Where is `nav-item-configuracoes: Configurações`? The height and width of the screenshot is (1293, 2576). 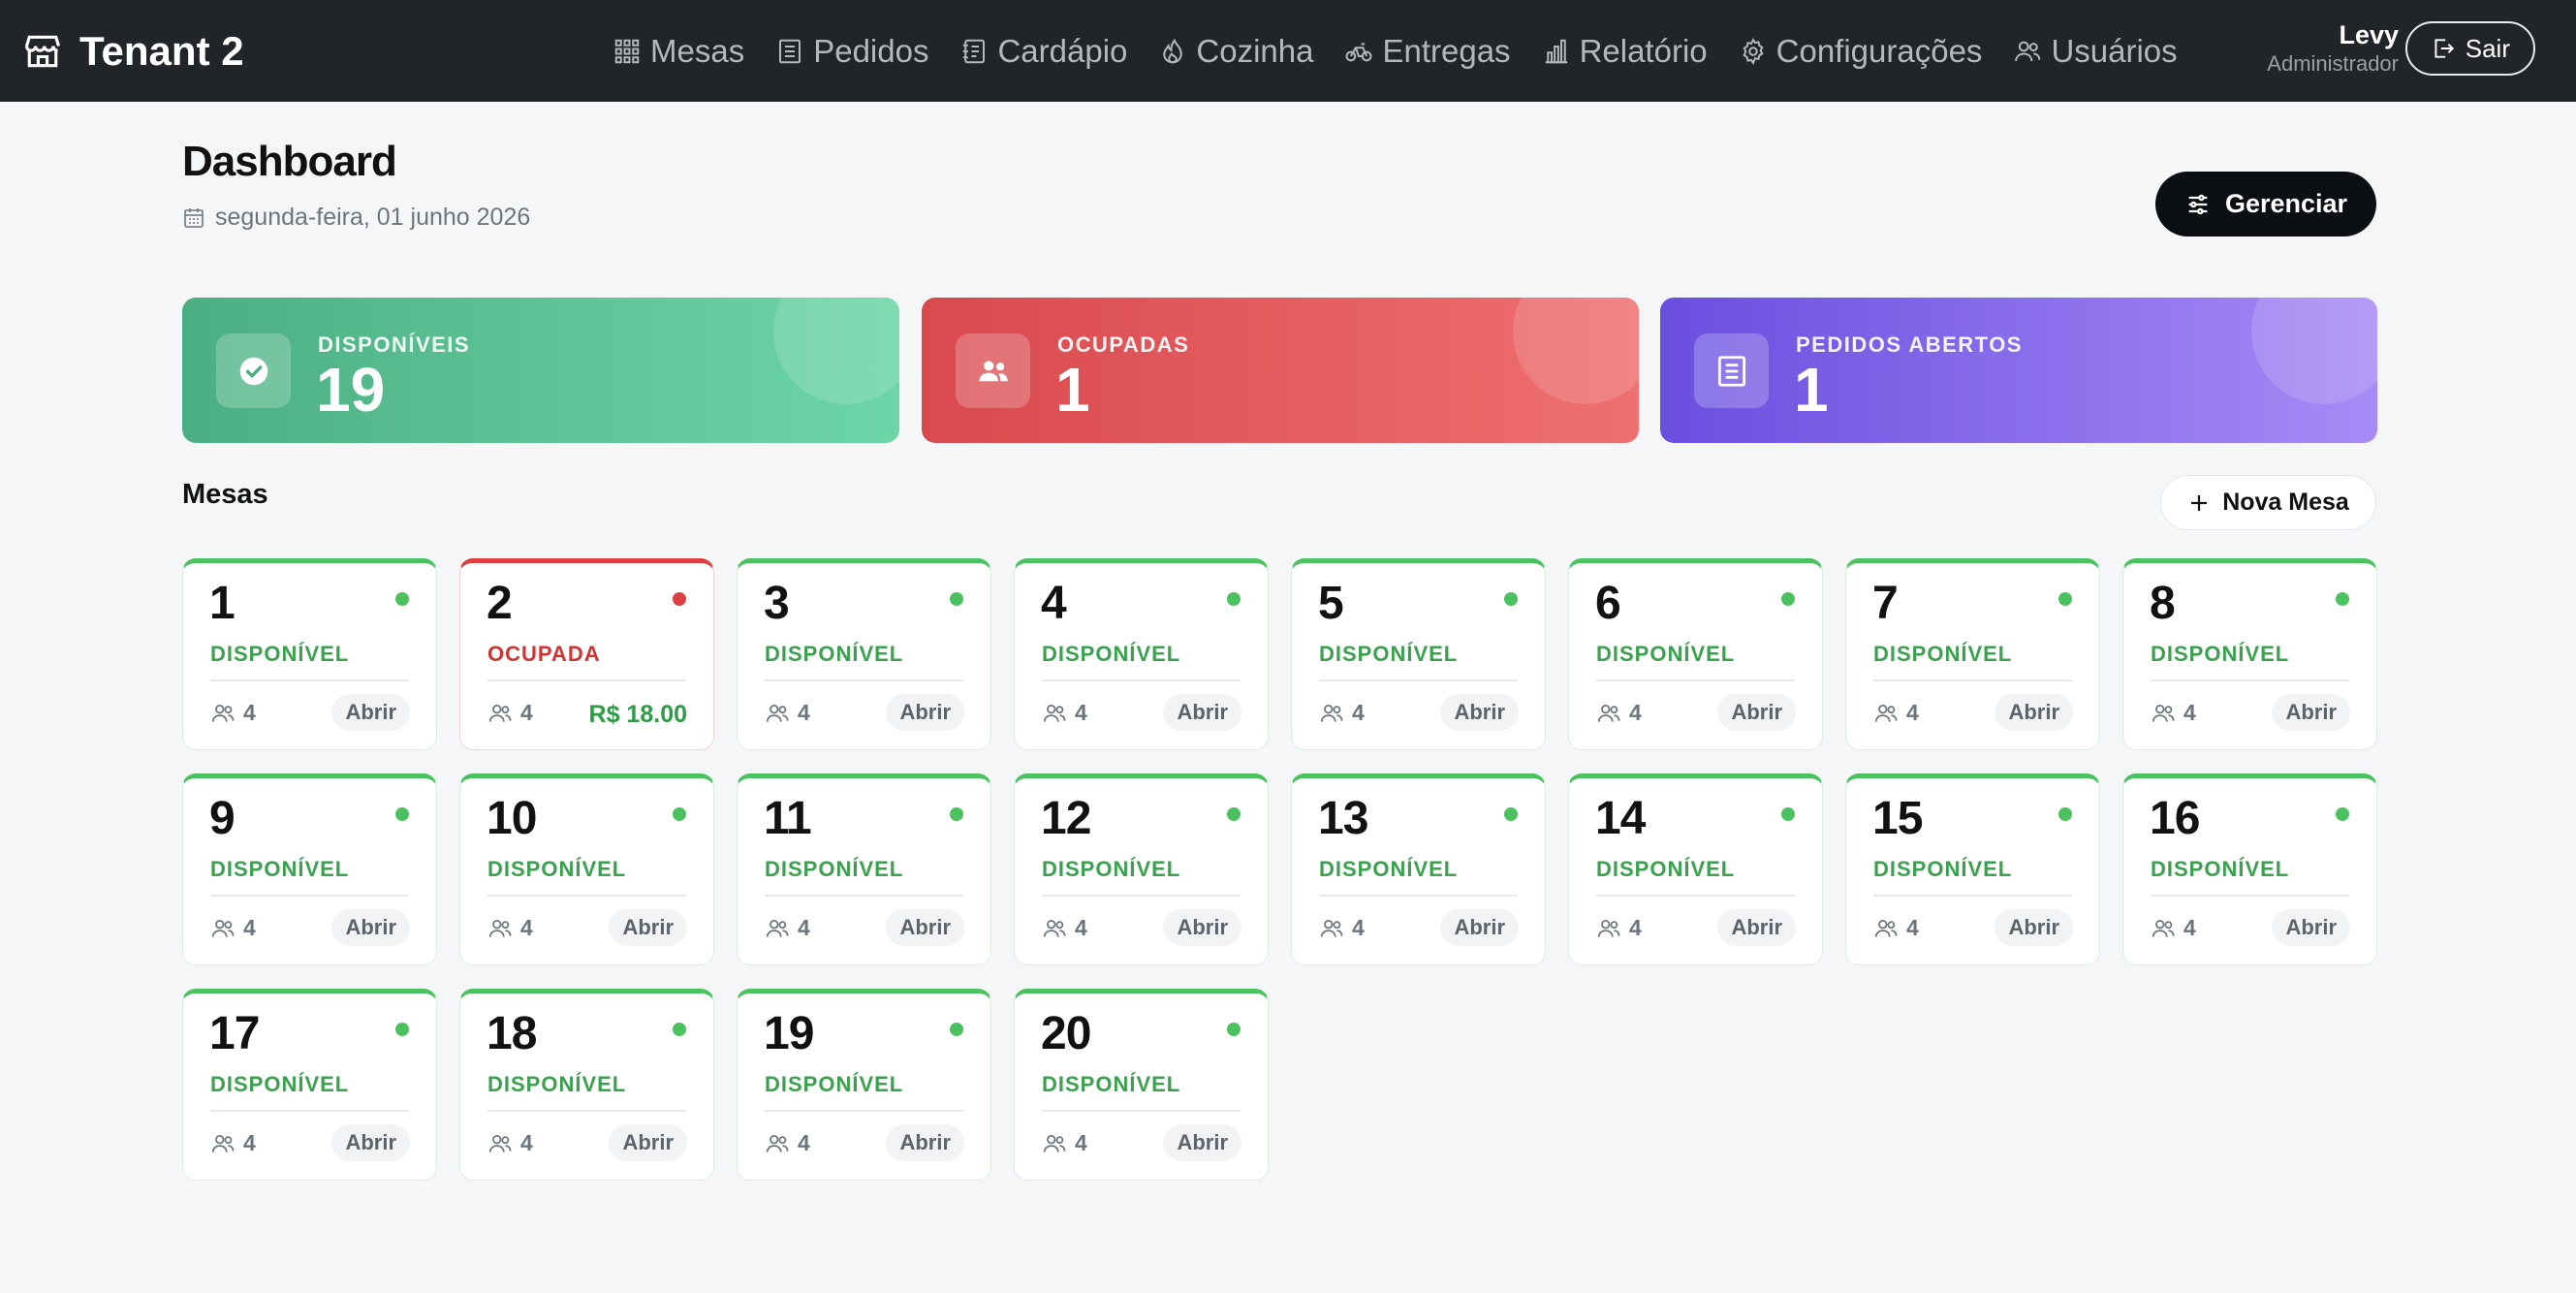
nav-item-configuracoes: Configurações is located at coordinates (1860, 51).